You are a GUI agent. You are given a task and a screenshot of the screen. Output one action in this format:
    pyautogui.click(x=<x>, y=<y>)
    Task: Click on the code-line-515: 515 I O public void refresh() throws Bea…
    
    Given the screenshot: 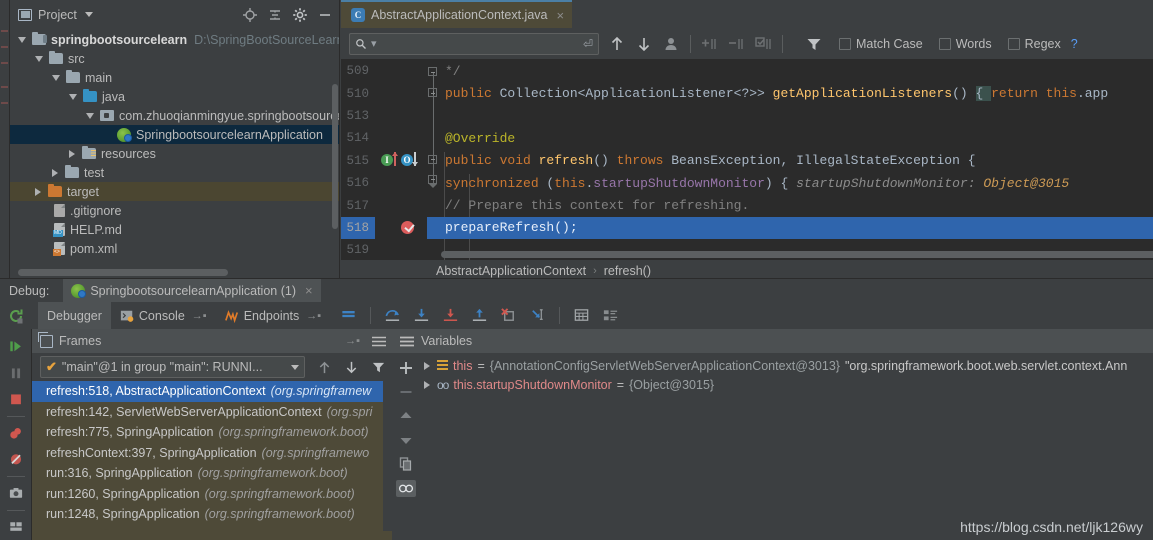 What is the action you would take?
    pyautogui.click(x=747, y=161)
    